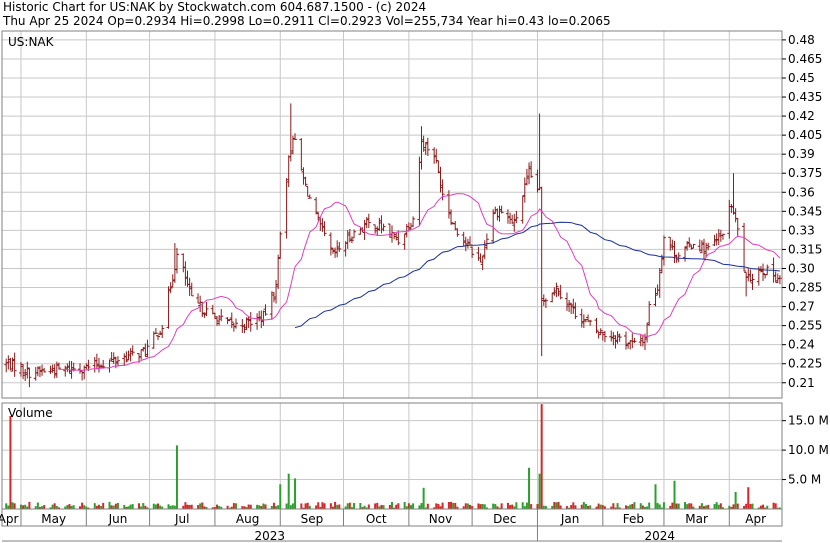 The height and width of the screenshot is (543, 830). I want to click on price-tick-label: 0.255, so click(805, 326).